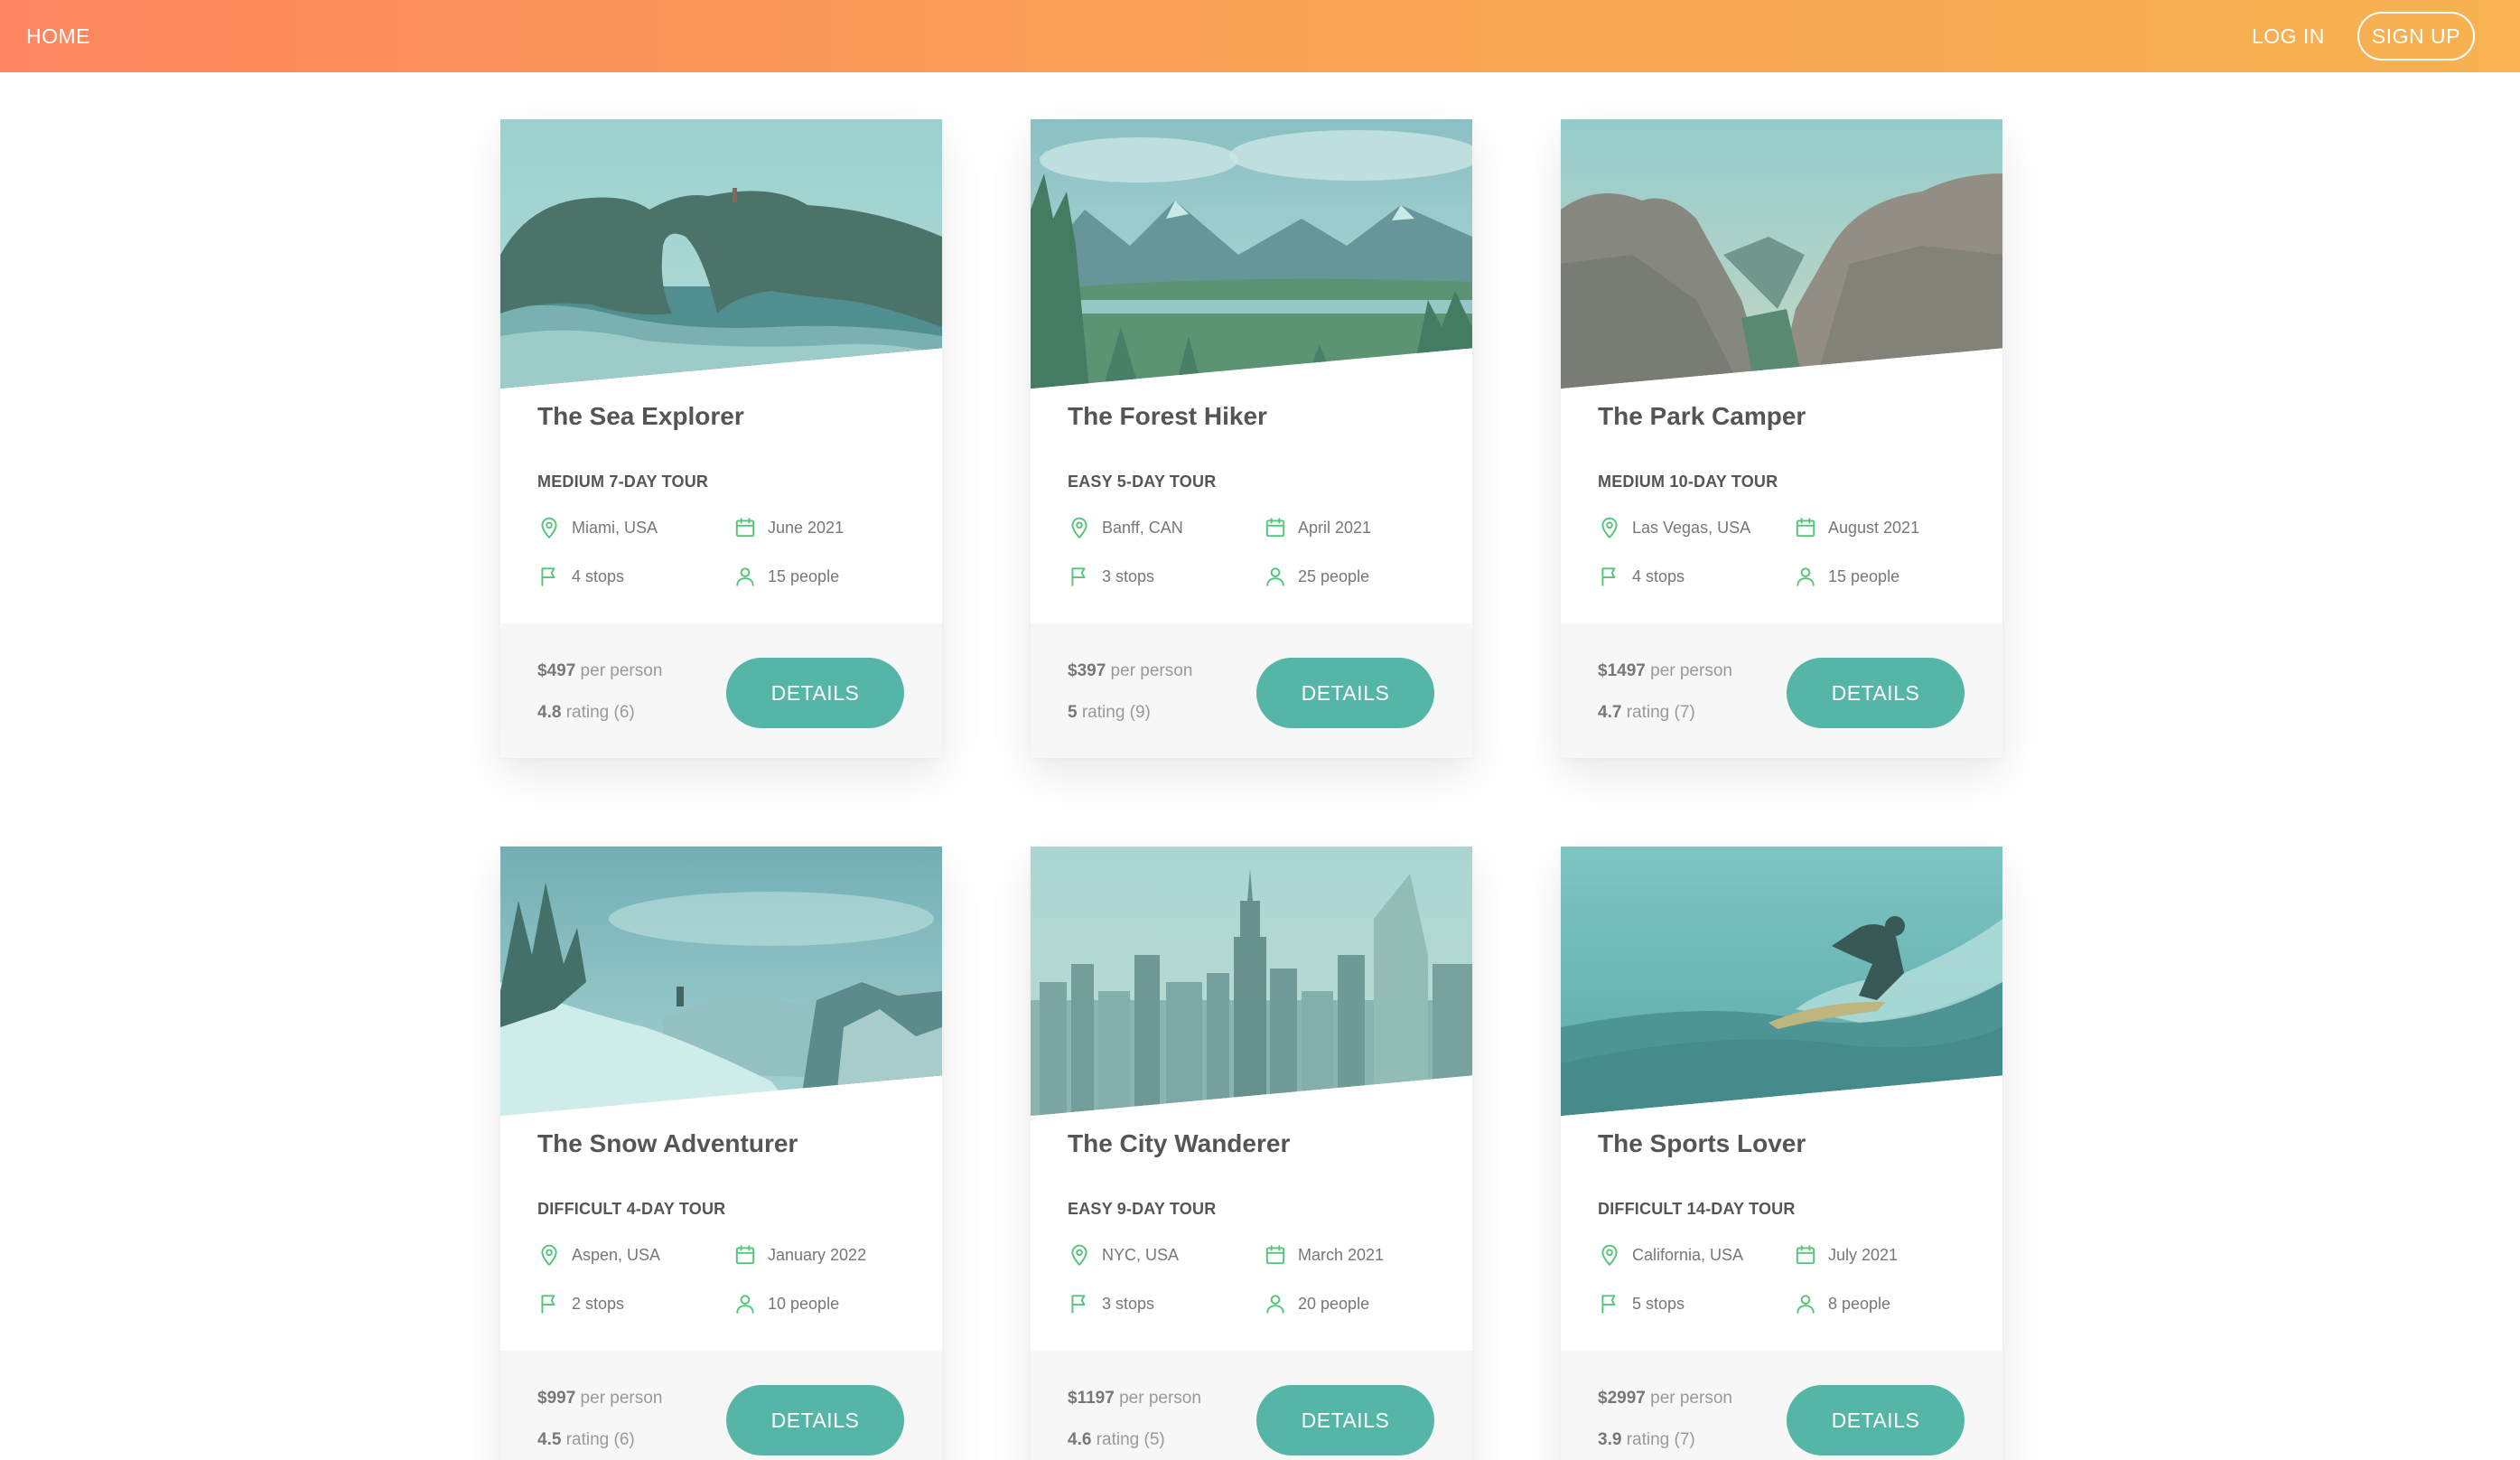  Describe the element at coordinates (598, 1303) in the screenshot. I see `tour-stops-text: 2 stops` at that location.